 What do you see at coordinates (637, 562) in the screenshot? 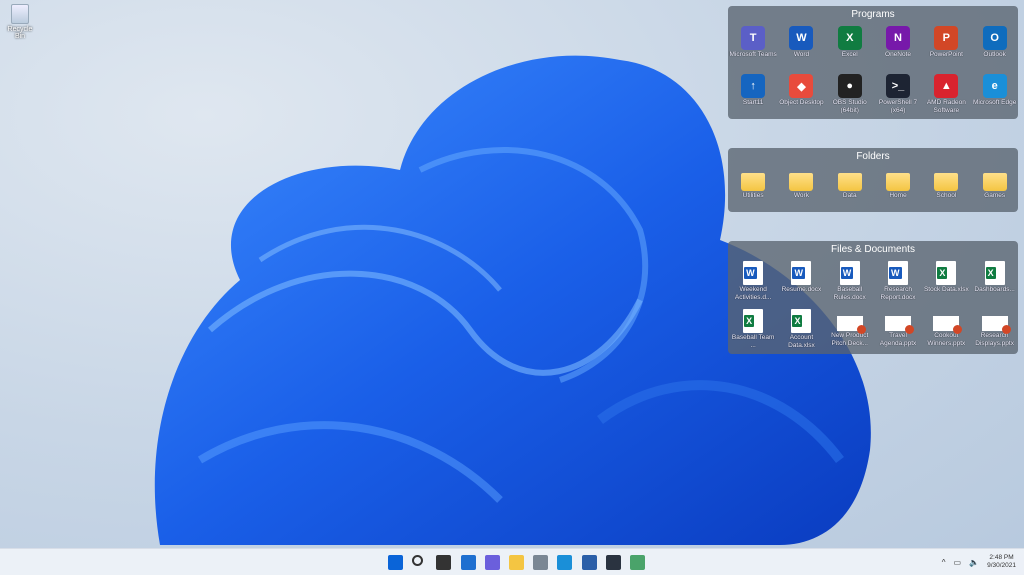
I see `globe-app-button` at bounding box center [637, 562].